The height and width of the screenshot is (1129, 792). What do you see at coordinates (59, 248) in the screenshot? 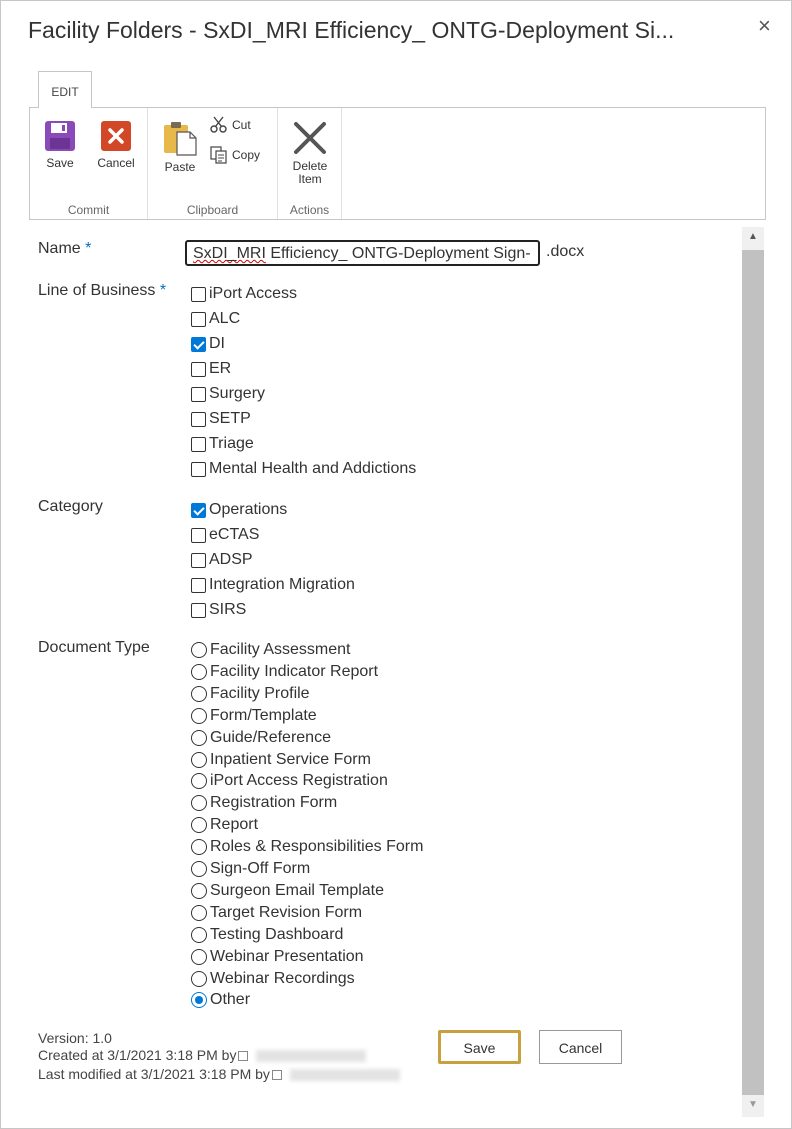
I see `name-label-text: Name` at bounding box center [59, 248].